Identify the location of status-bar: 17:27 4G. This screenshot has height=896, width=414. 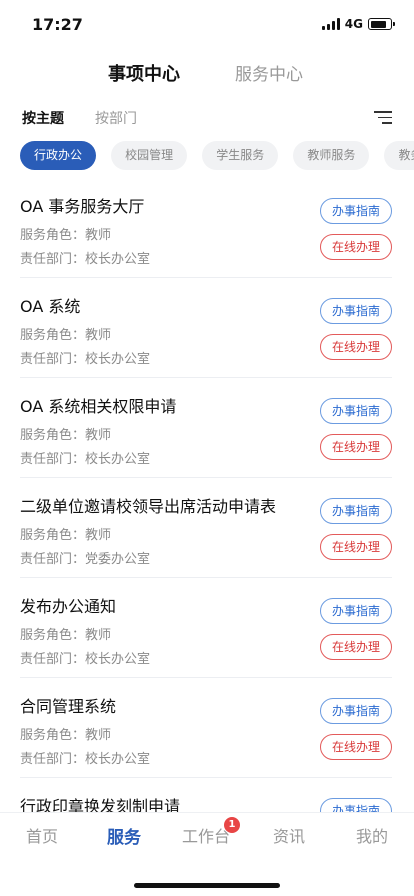
(207, 24).